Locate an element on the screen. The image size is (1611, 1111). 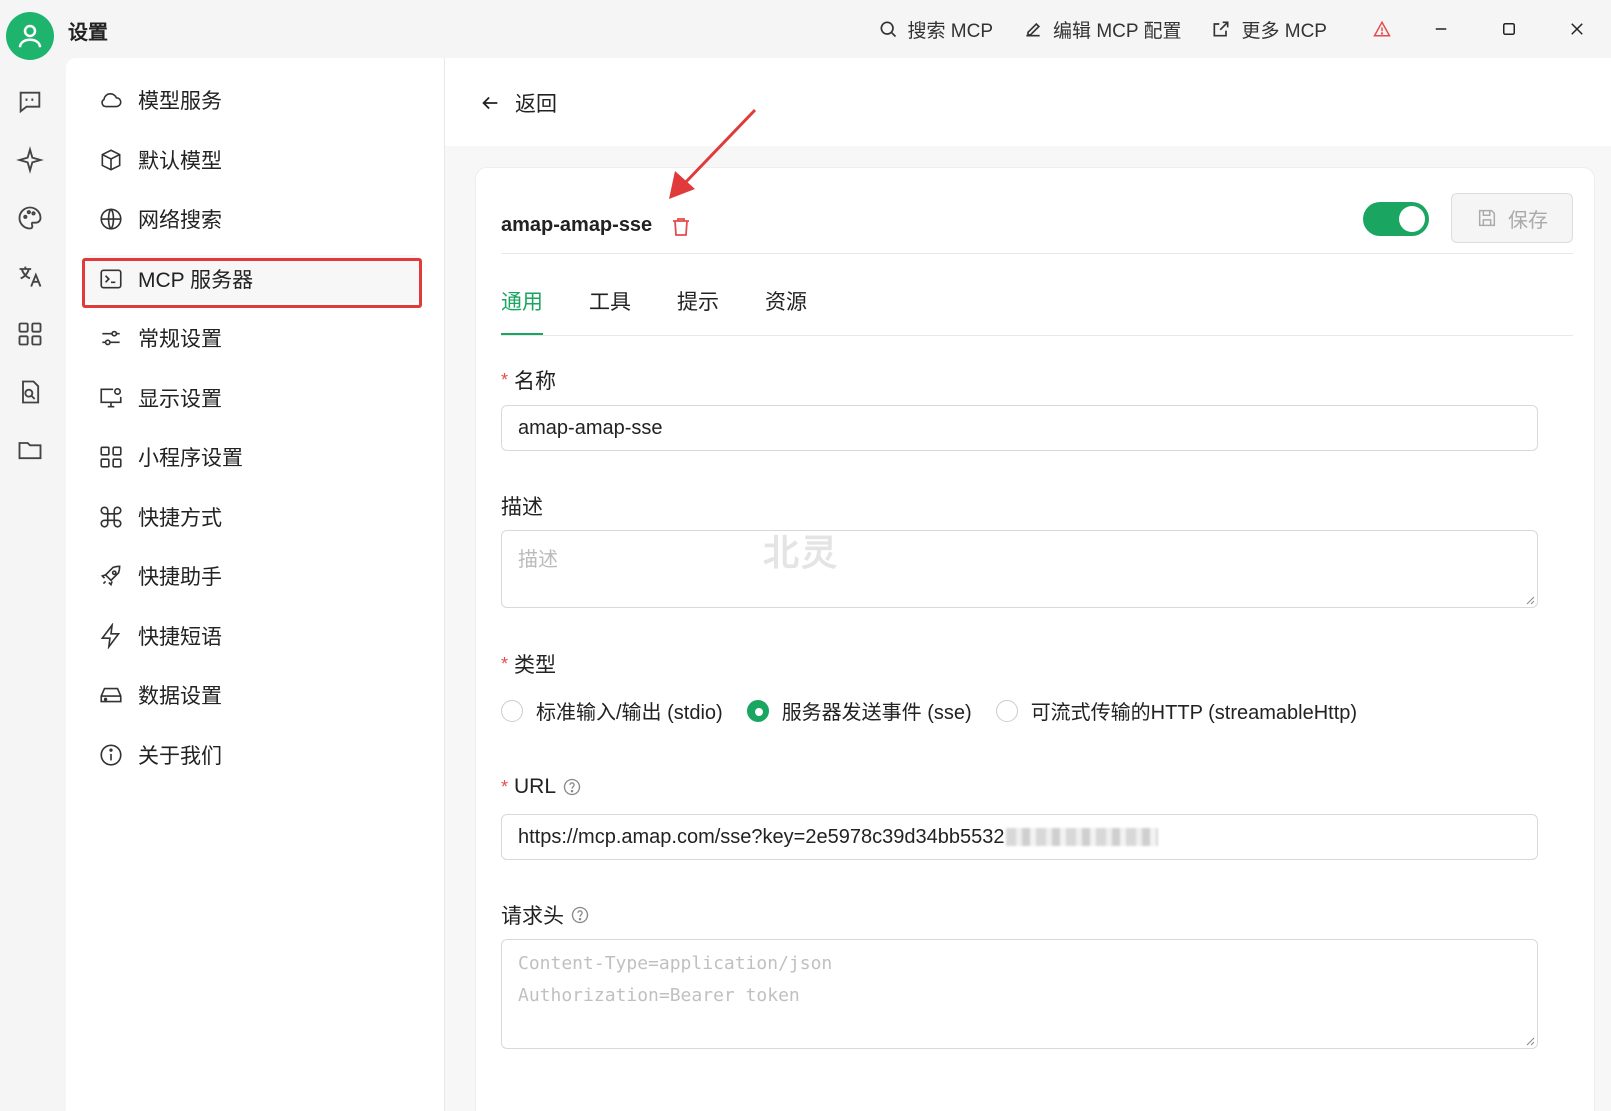
avatar is located at coordinates (30, 36).